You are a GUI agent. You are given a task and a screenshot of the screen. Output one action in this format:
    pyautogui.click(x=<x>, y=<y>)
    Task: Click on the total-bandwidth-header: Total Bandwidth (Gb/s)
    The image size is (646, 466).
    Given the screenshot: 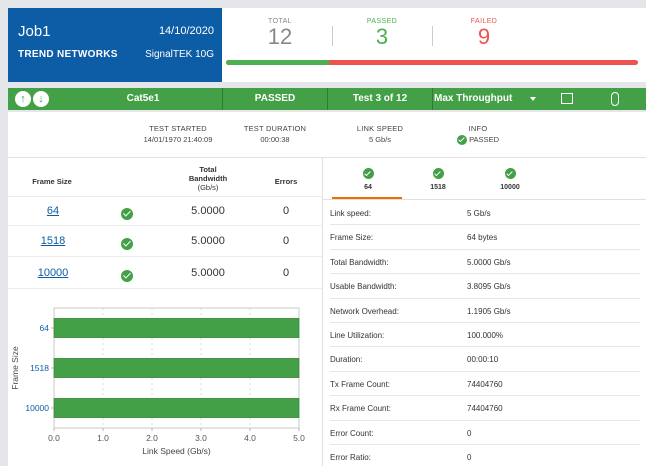 What is the action you would take?
    pyautogui.click(x=208, y=178)
    